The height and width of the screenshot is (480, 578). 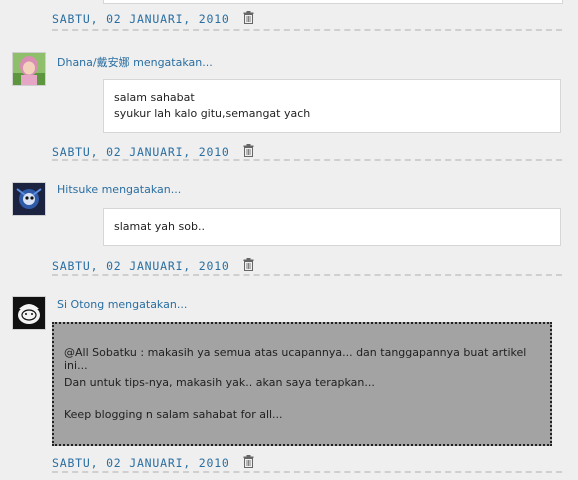 I want to click on comment-line: slamat yah sob.., so click(x=159, y=226).